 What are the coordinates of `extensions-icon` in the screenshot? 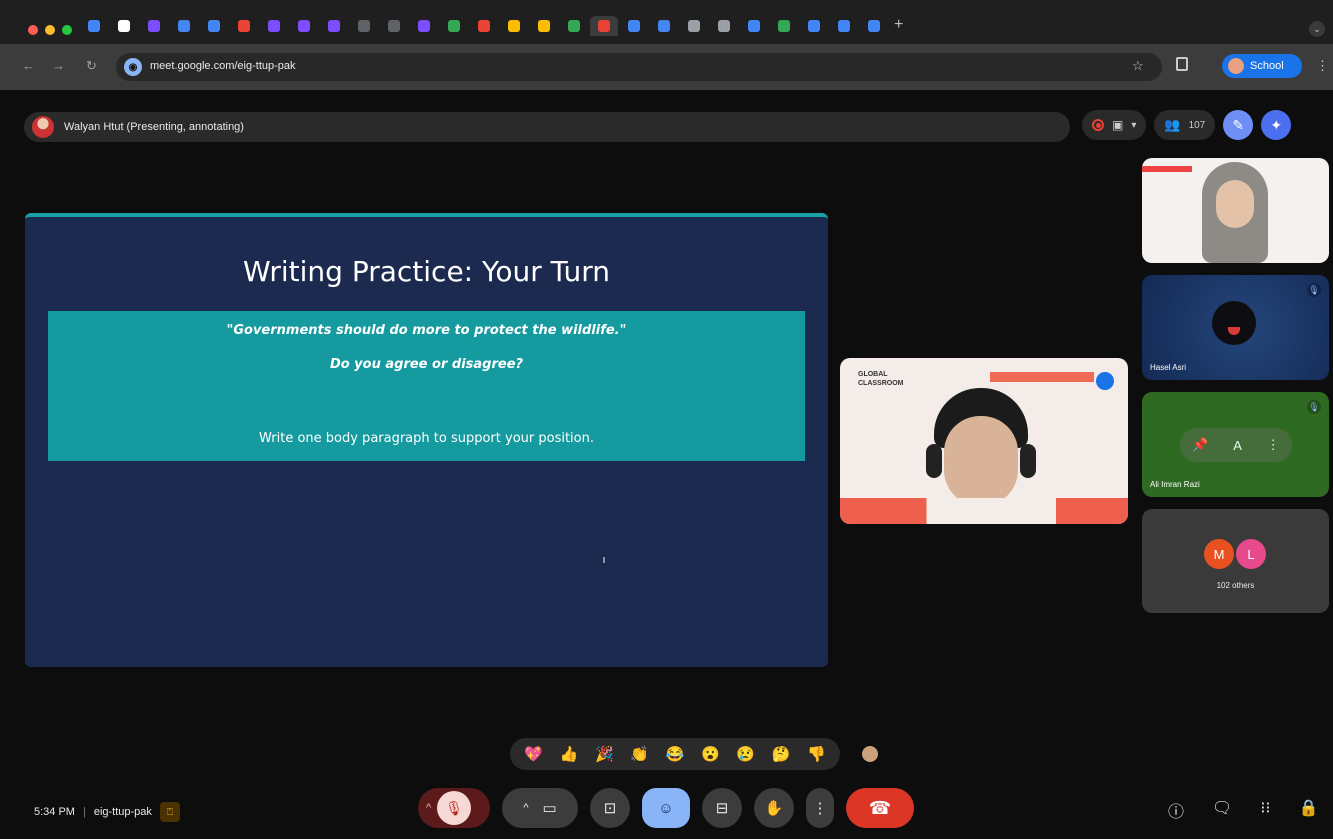 It's located at (1182, 64).